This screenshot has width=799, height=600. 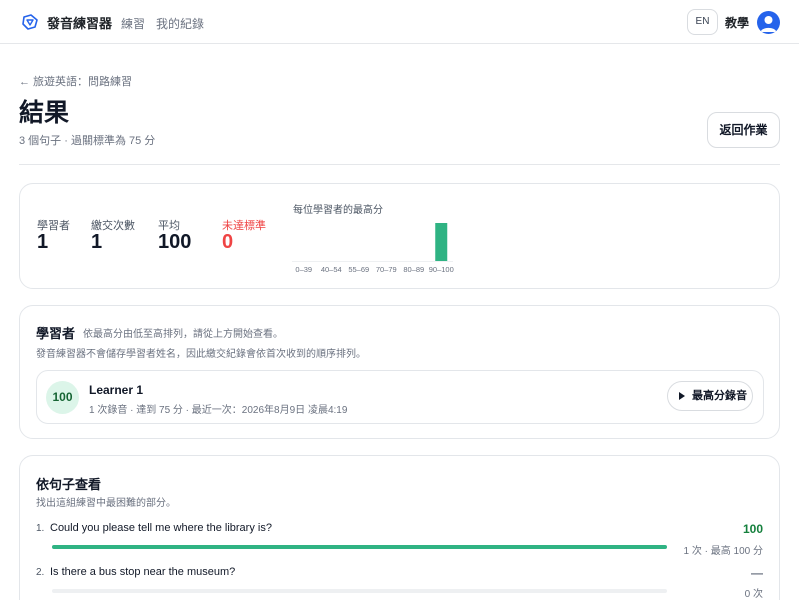 I want to click on page-subtitle: 3 個句子 · 過關標準為 75 分, so click(x=87, y=141).